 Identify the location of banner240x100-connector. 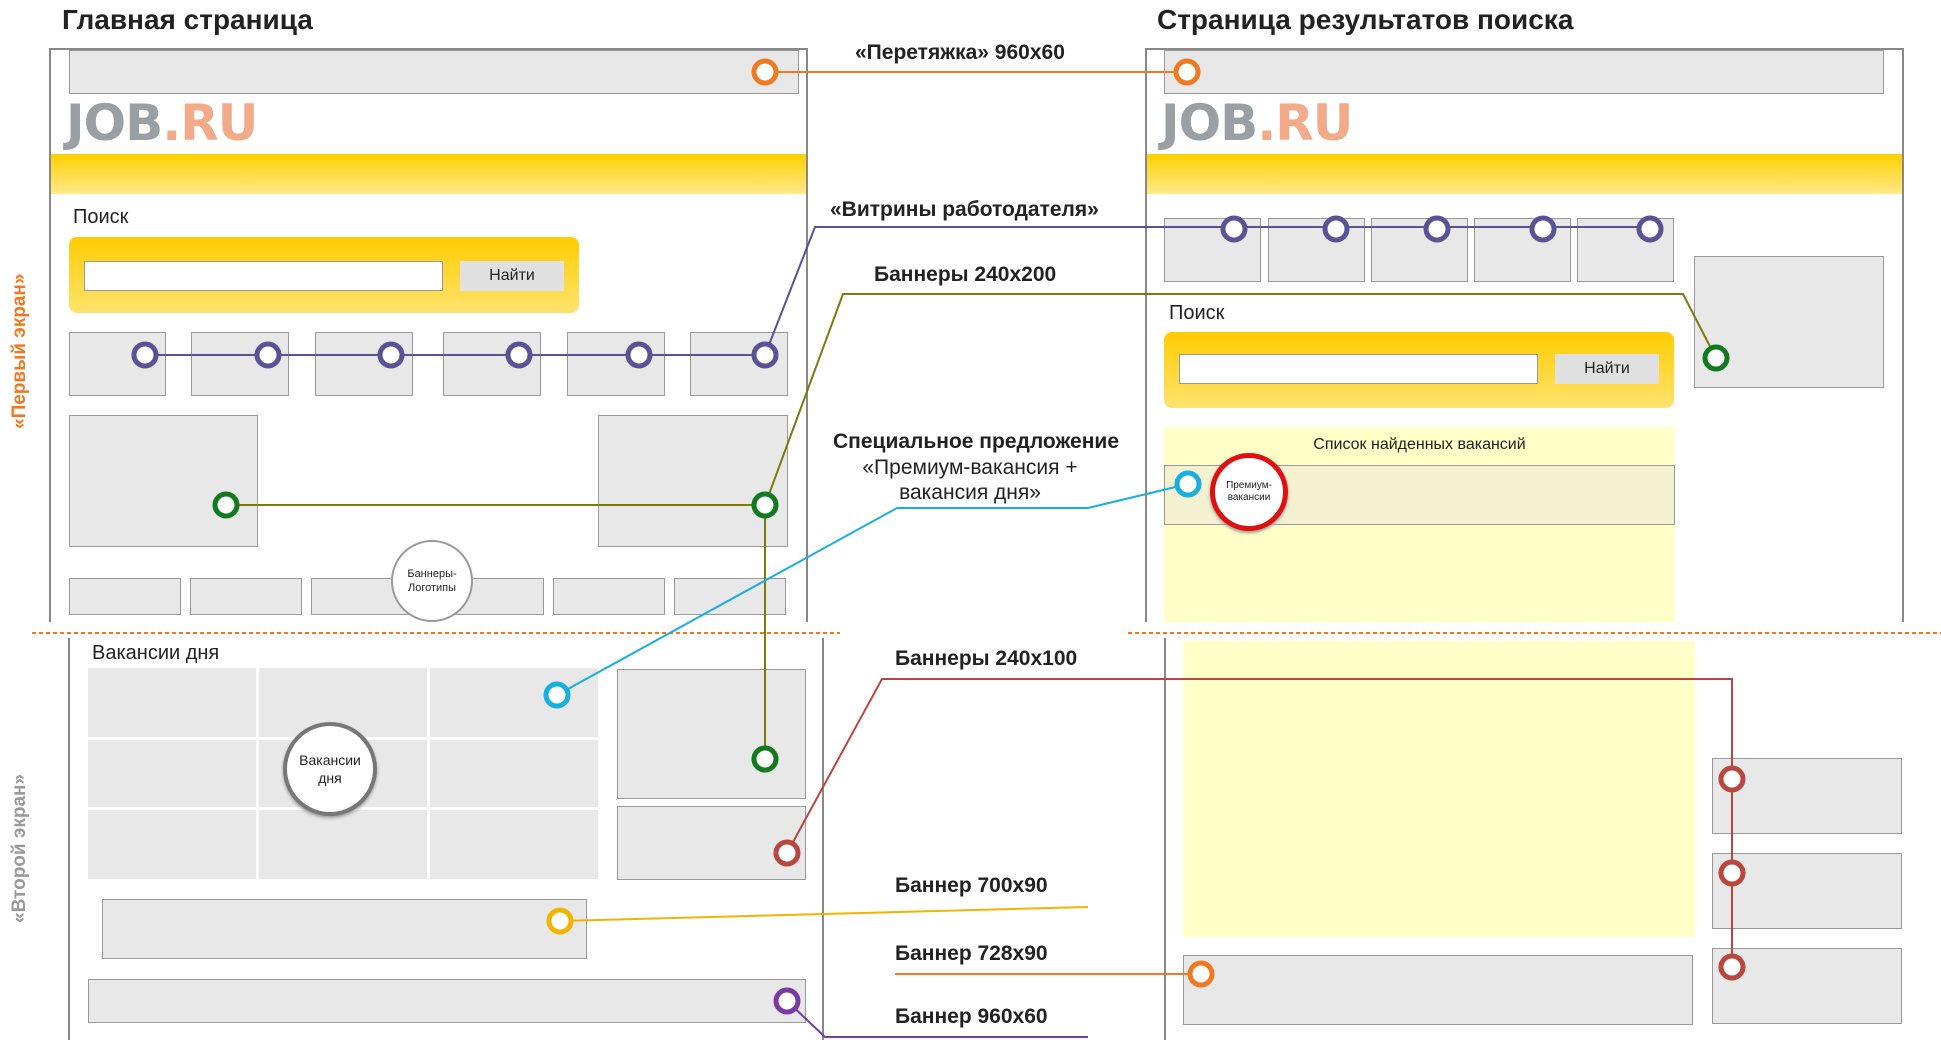
(1259, 823).